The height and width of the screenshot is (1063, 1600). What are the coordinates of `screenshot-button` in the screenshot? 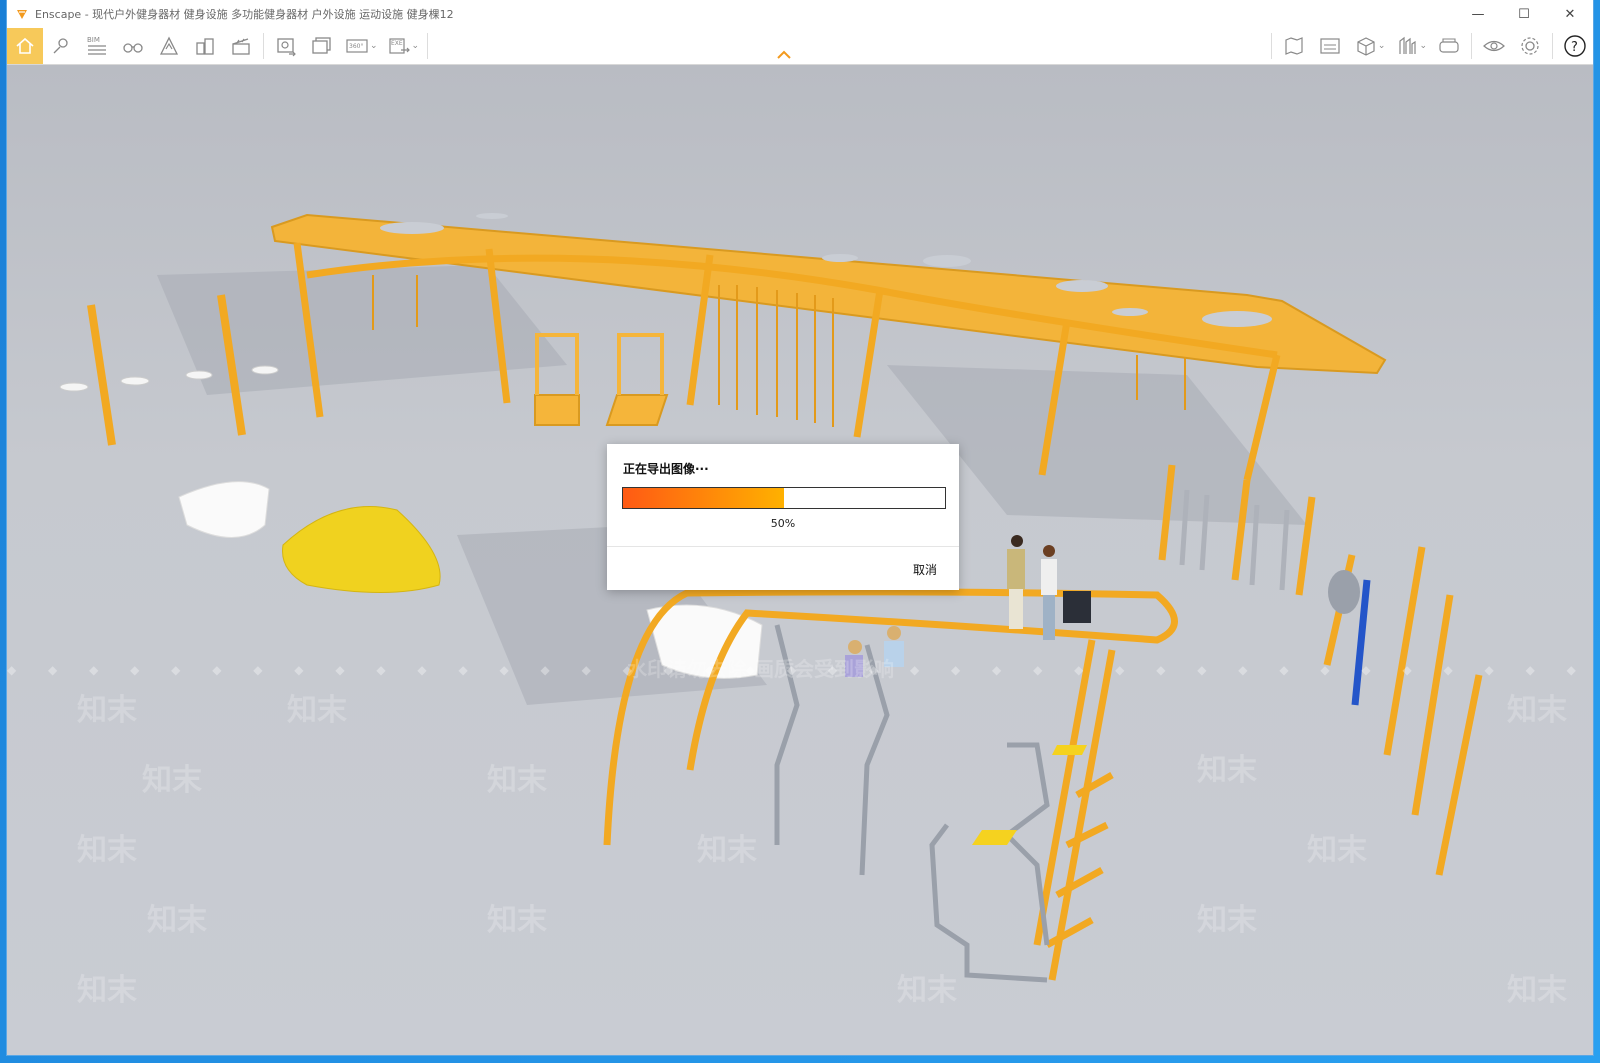 It's located at (286, 46).